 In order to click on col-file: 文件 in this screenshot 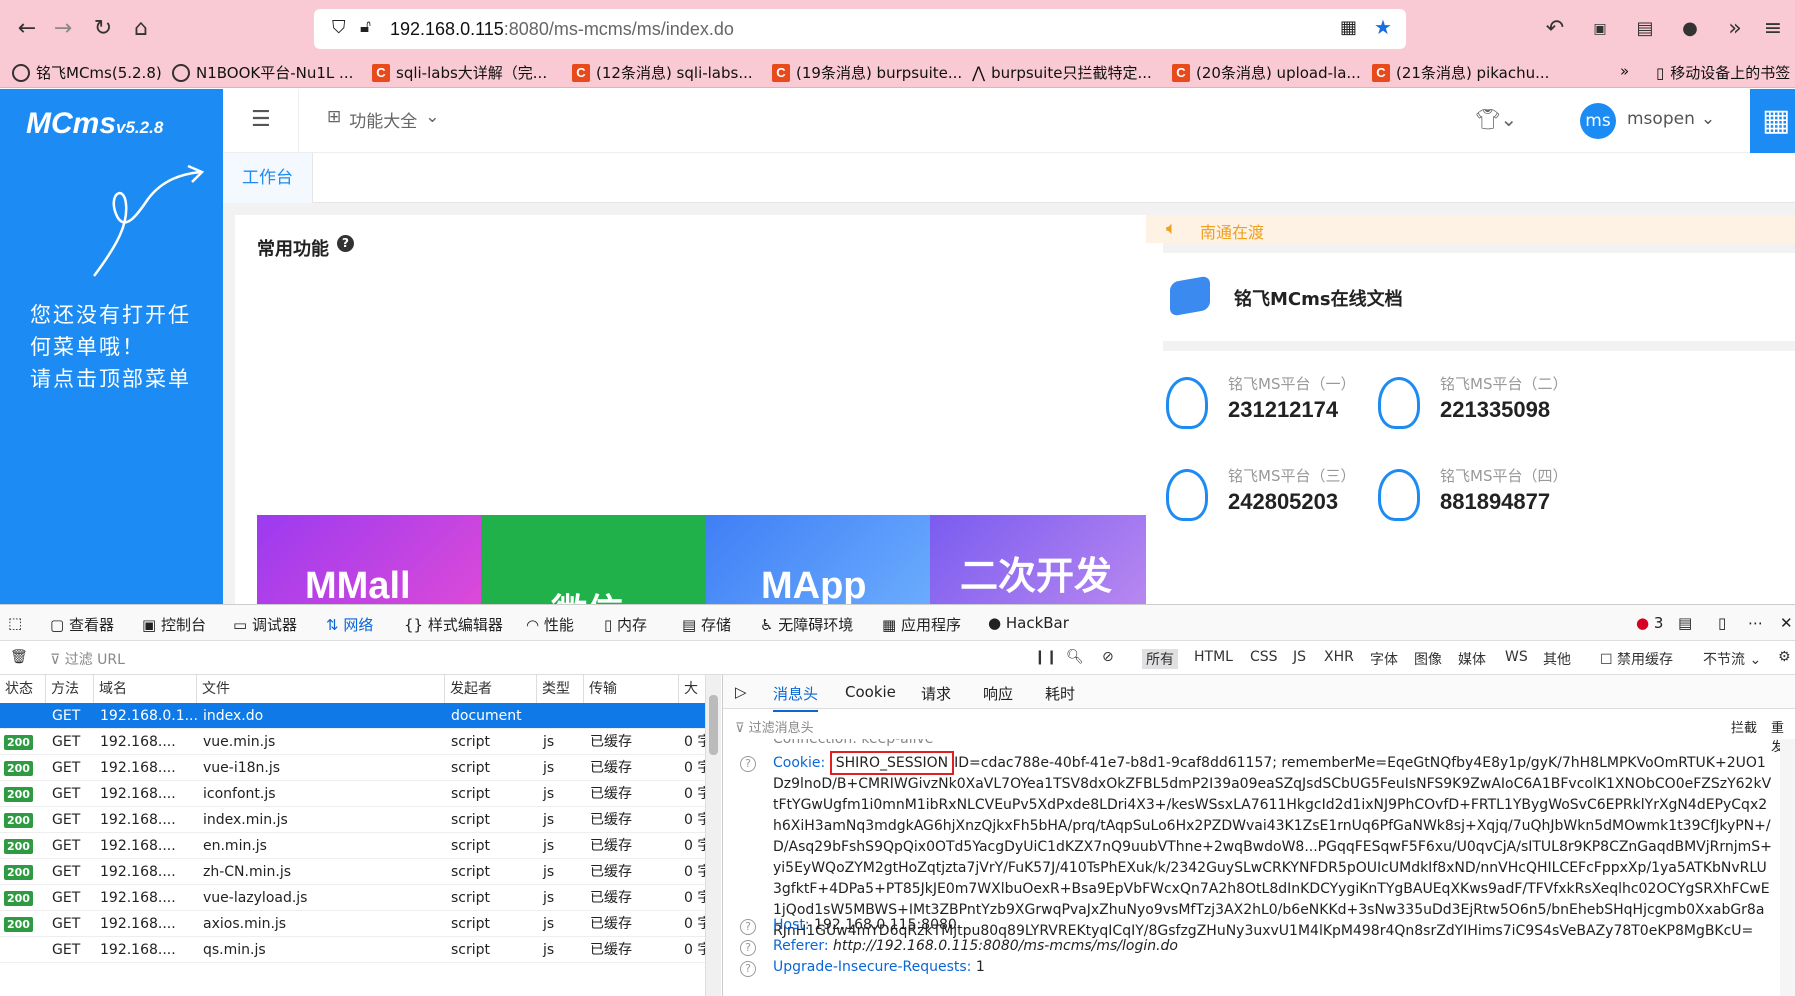, I will do `click(321, 689)`.